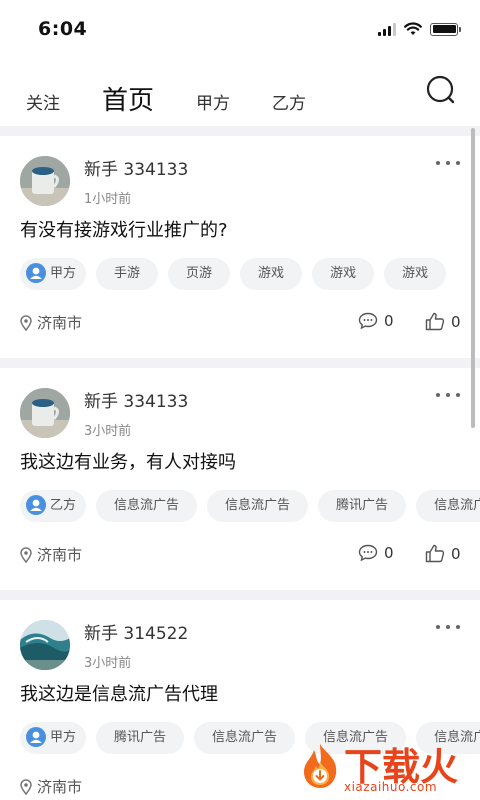 Image resolution: width=480 pixels, height=800 pixels. I want to click on status-bar: 6:04, so click(240, 30).